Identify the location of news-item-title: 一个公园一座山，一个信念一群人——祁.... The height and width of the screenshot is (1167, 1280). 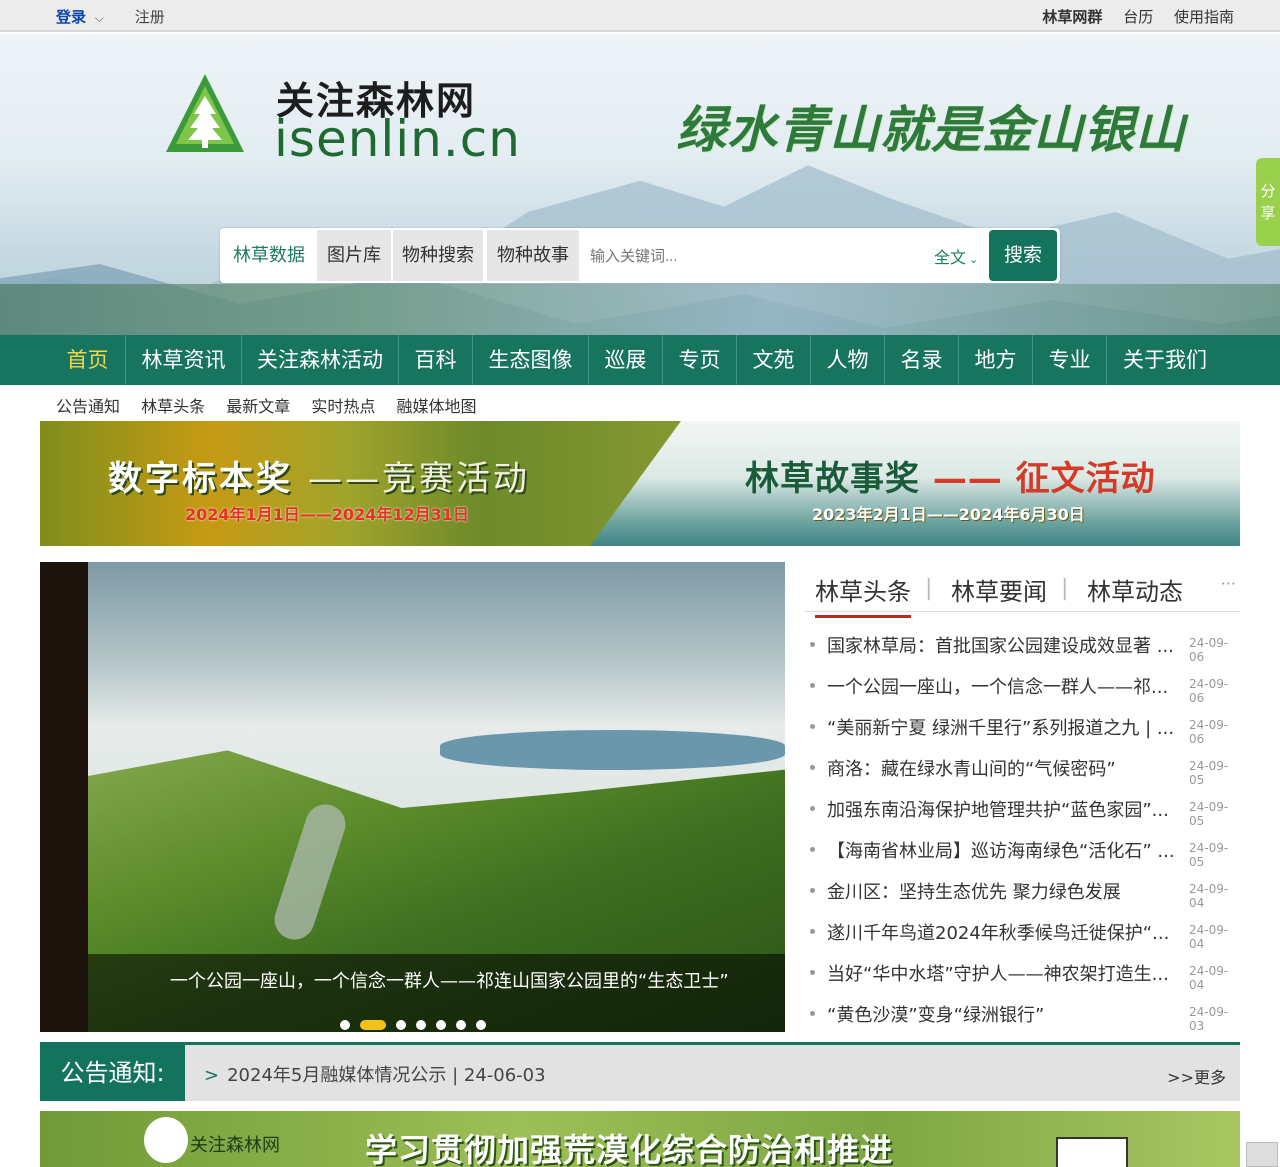
(1002, 686).